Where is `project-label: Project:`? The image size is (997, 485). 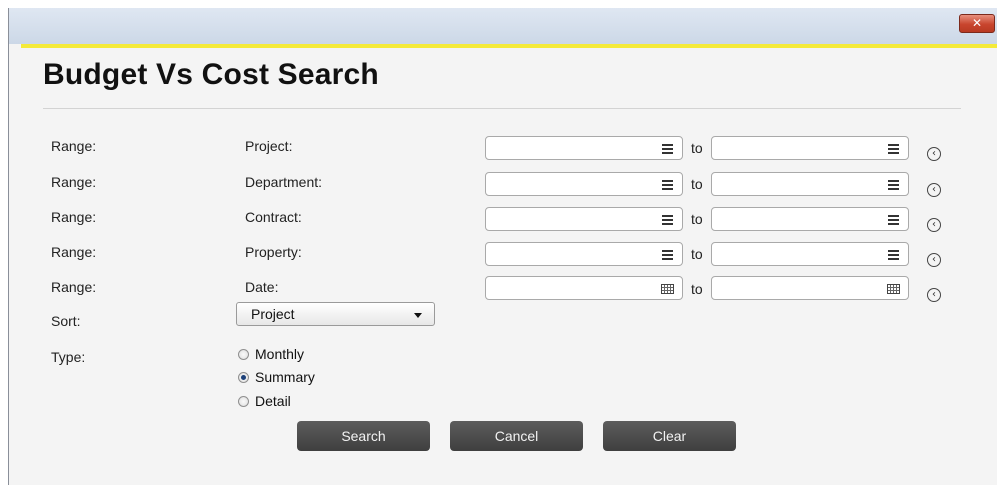
project-label: Project: is located at coordinates (269, 146).